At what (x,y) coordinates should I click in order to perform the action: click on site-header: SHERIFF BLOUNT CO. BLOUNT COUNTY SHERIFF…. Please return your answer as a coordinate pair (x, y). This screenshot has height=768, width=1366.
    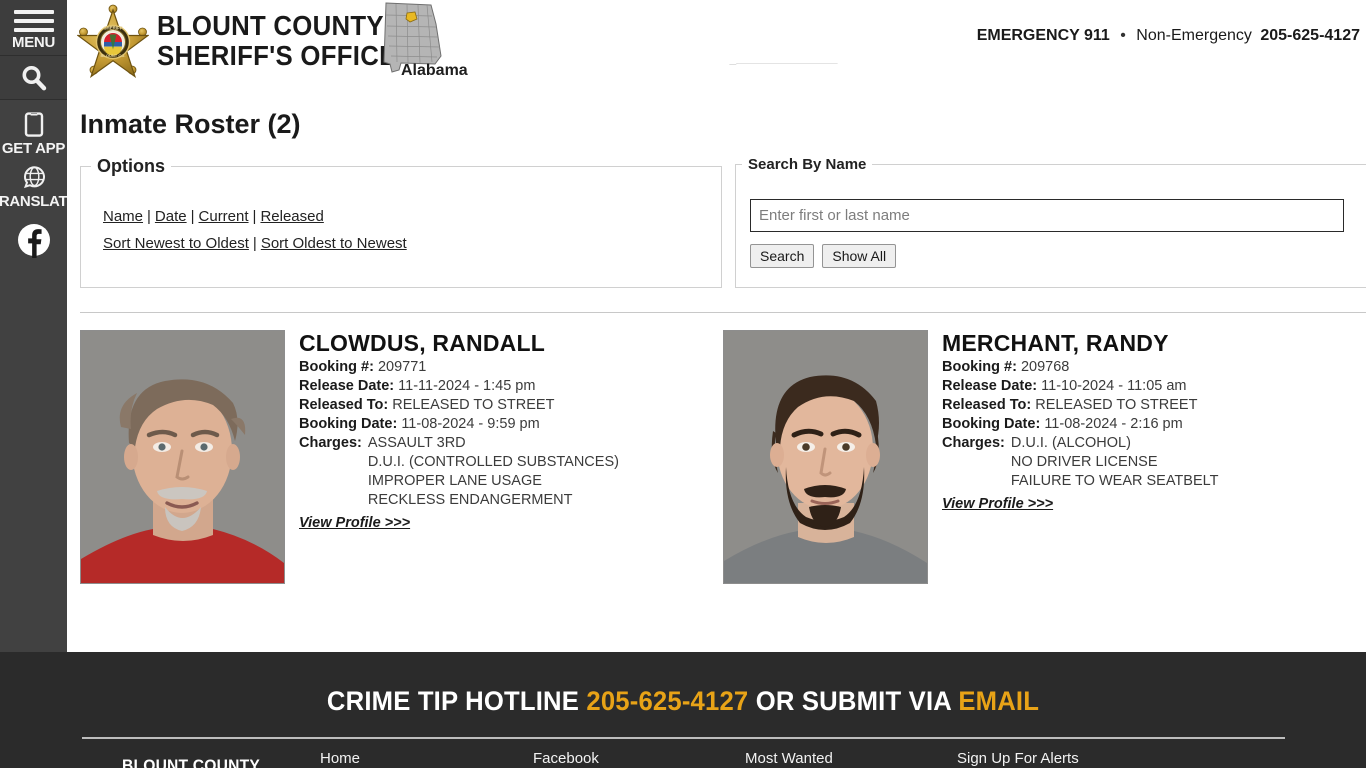
    Looking at the image, I should click on (716, 41).